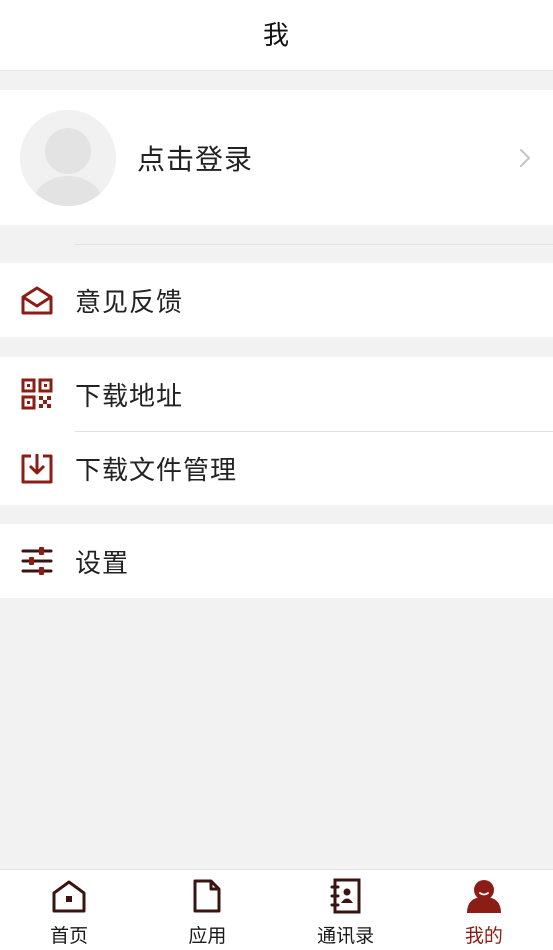 The width and height of the screenshot is (553, 950). What do you see at coordinates (37, 468) in the screenshot?
I see `download-tray-icon` at bounding box center [37, 468].